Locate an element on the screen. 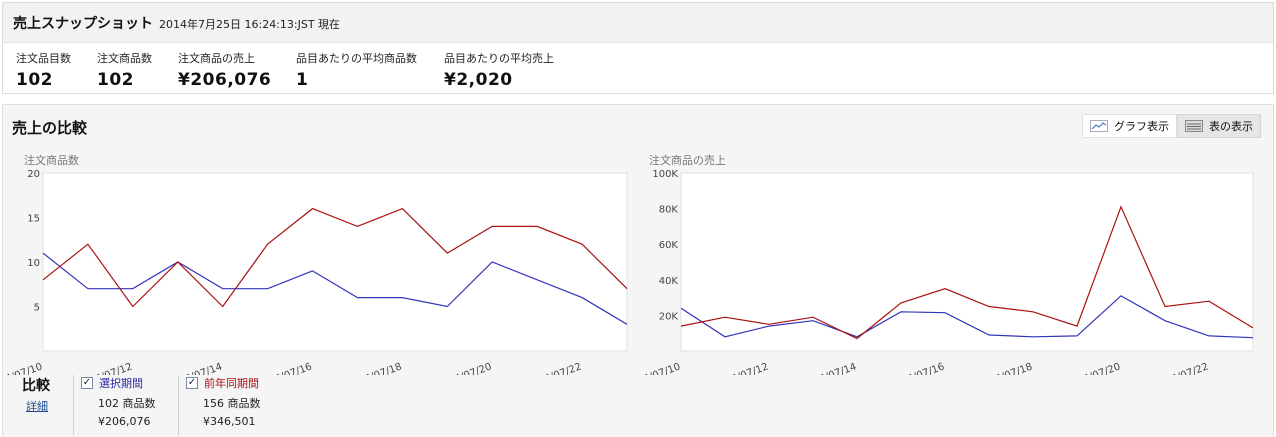 The height and width of the screenshot is (437, 1276). y-tick-label: 40K is located at coordinates (669, 281).